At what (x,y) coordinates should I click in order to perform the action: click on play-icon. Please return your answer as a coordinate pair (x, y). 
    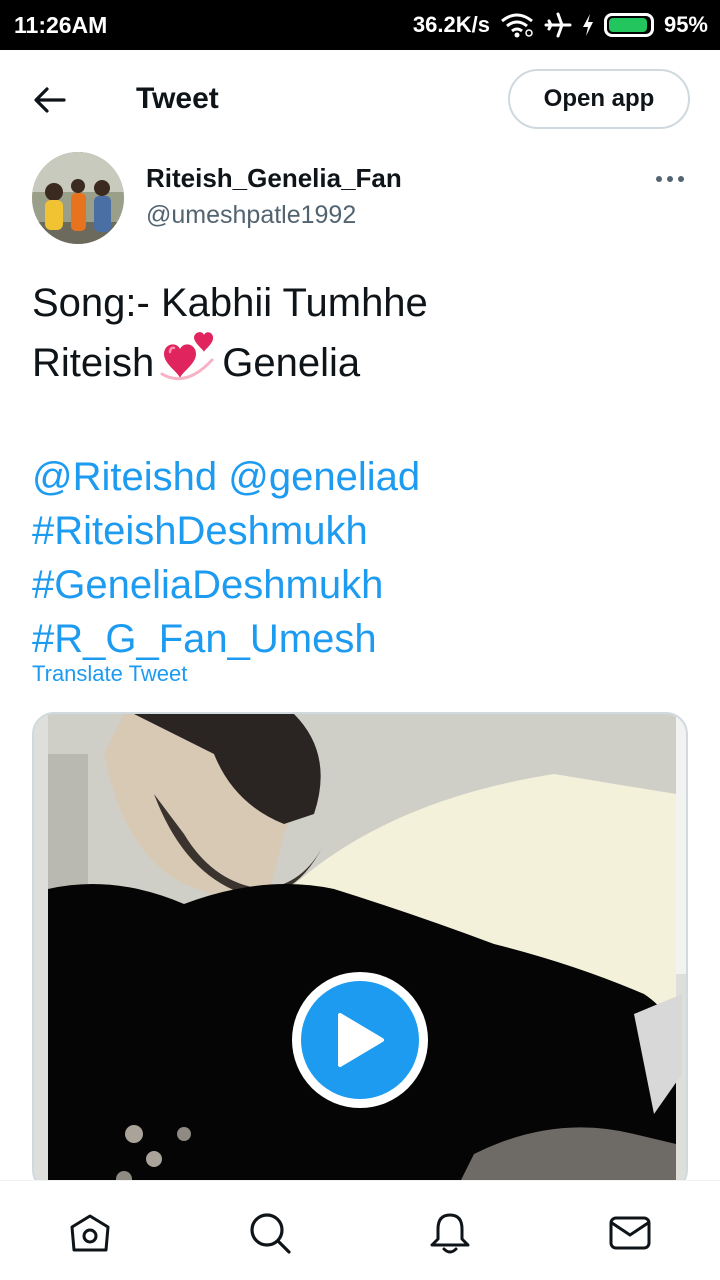
    Looking at the image, I should click on (361, 1040).